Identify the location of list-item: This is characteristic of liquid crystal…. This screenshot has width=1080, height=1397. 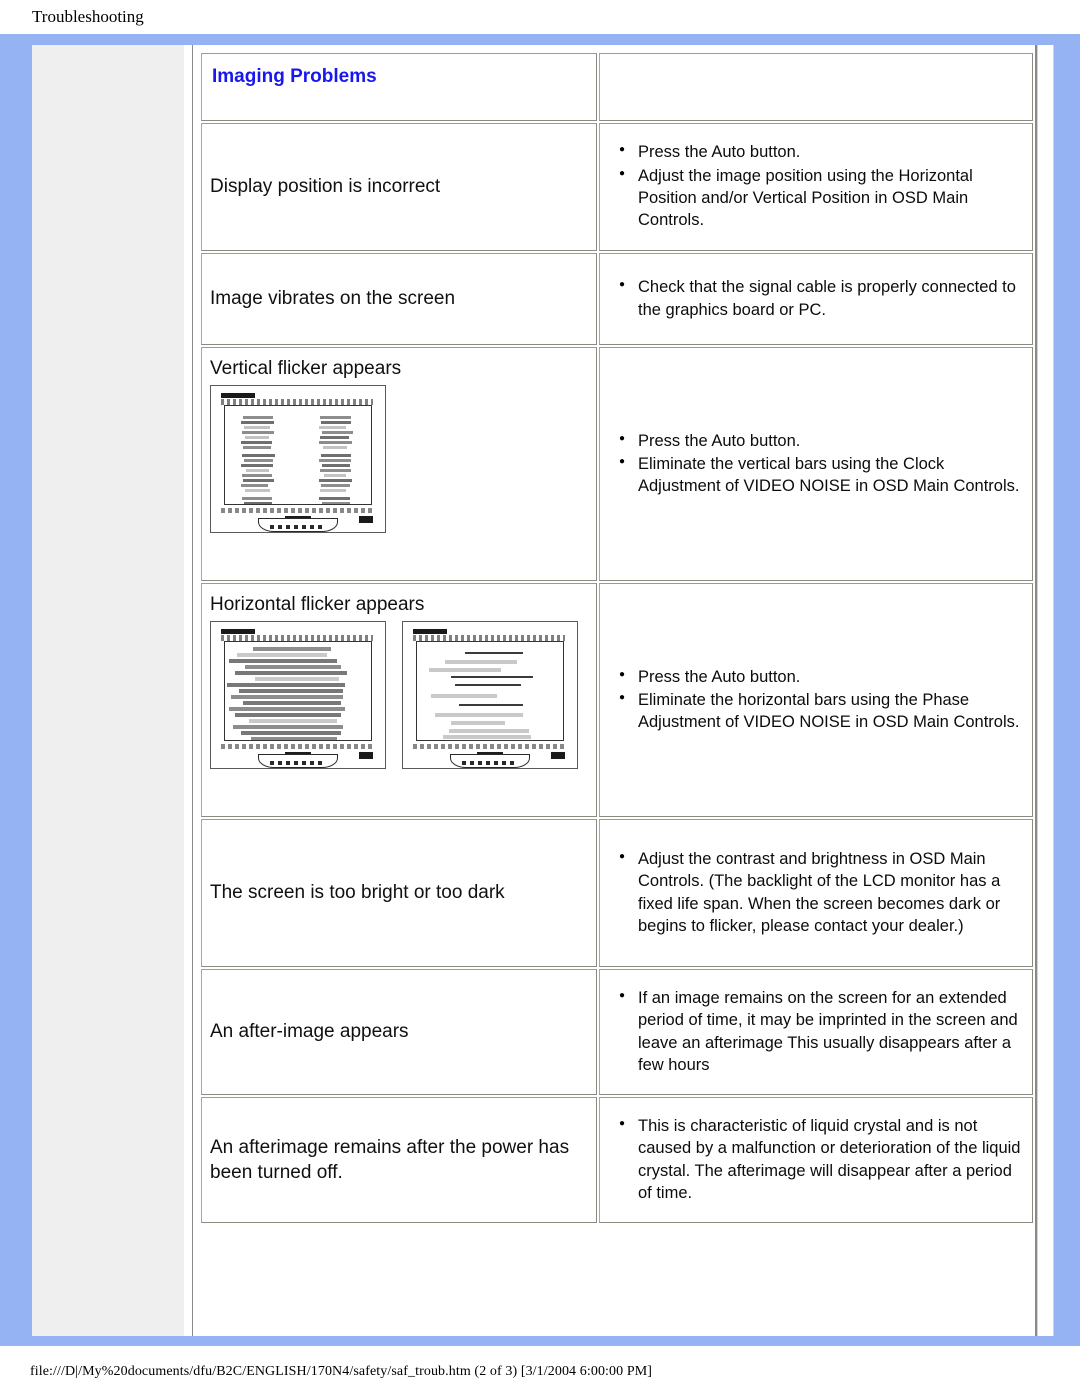
(822, 1159).